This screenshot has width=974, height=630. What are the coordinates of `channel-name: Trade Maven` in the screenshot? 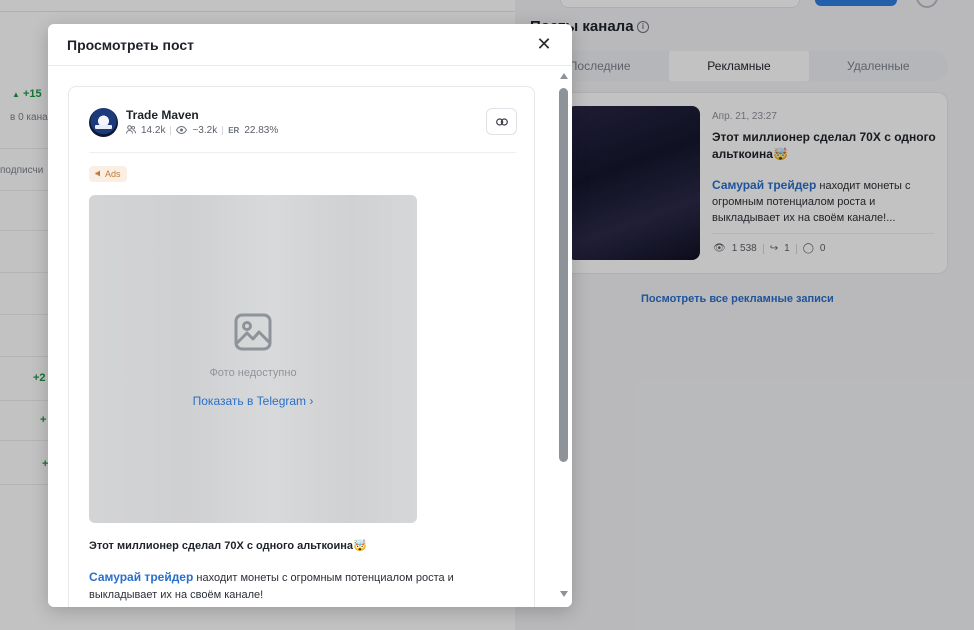 It's located at (162, 115).